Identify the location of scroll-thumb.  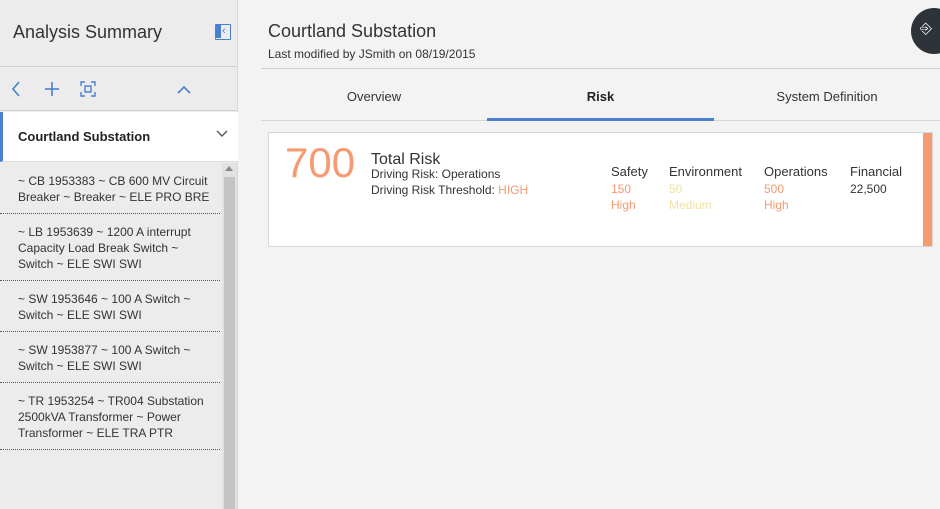
(229, 343).